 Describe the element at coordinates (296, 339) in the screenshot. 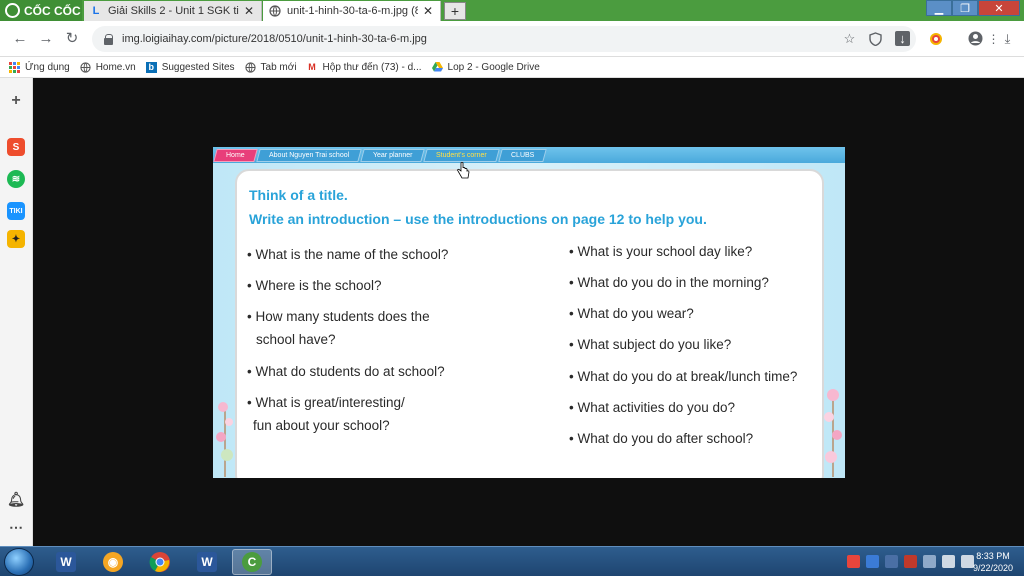

I see `question-left: school have?` at that location.